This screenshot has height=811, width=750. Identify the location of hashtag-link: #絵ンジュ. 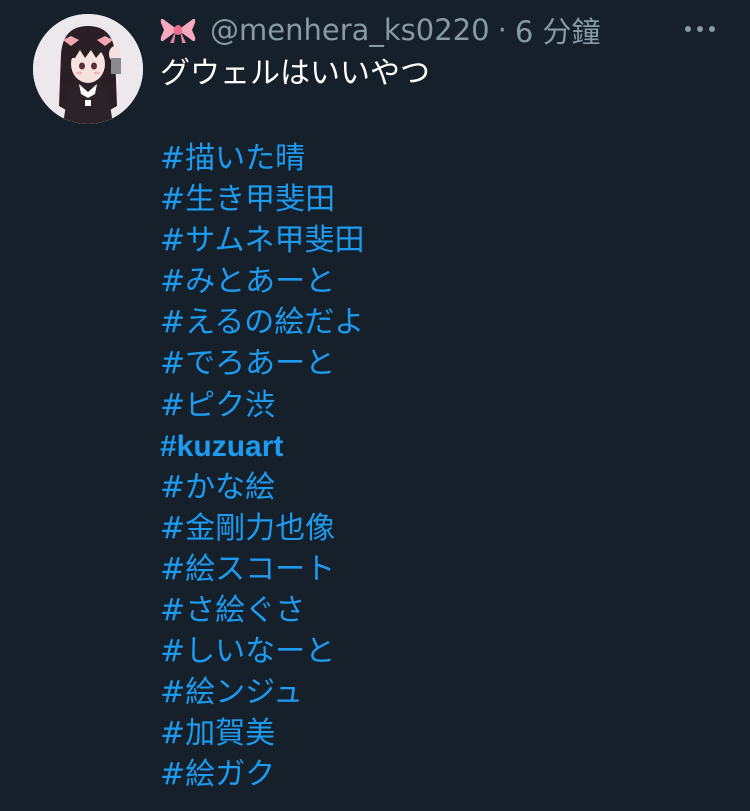
(262, 692).